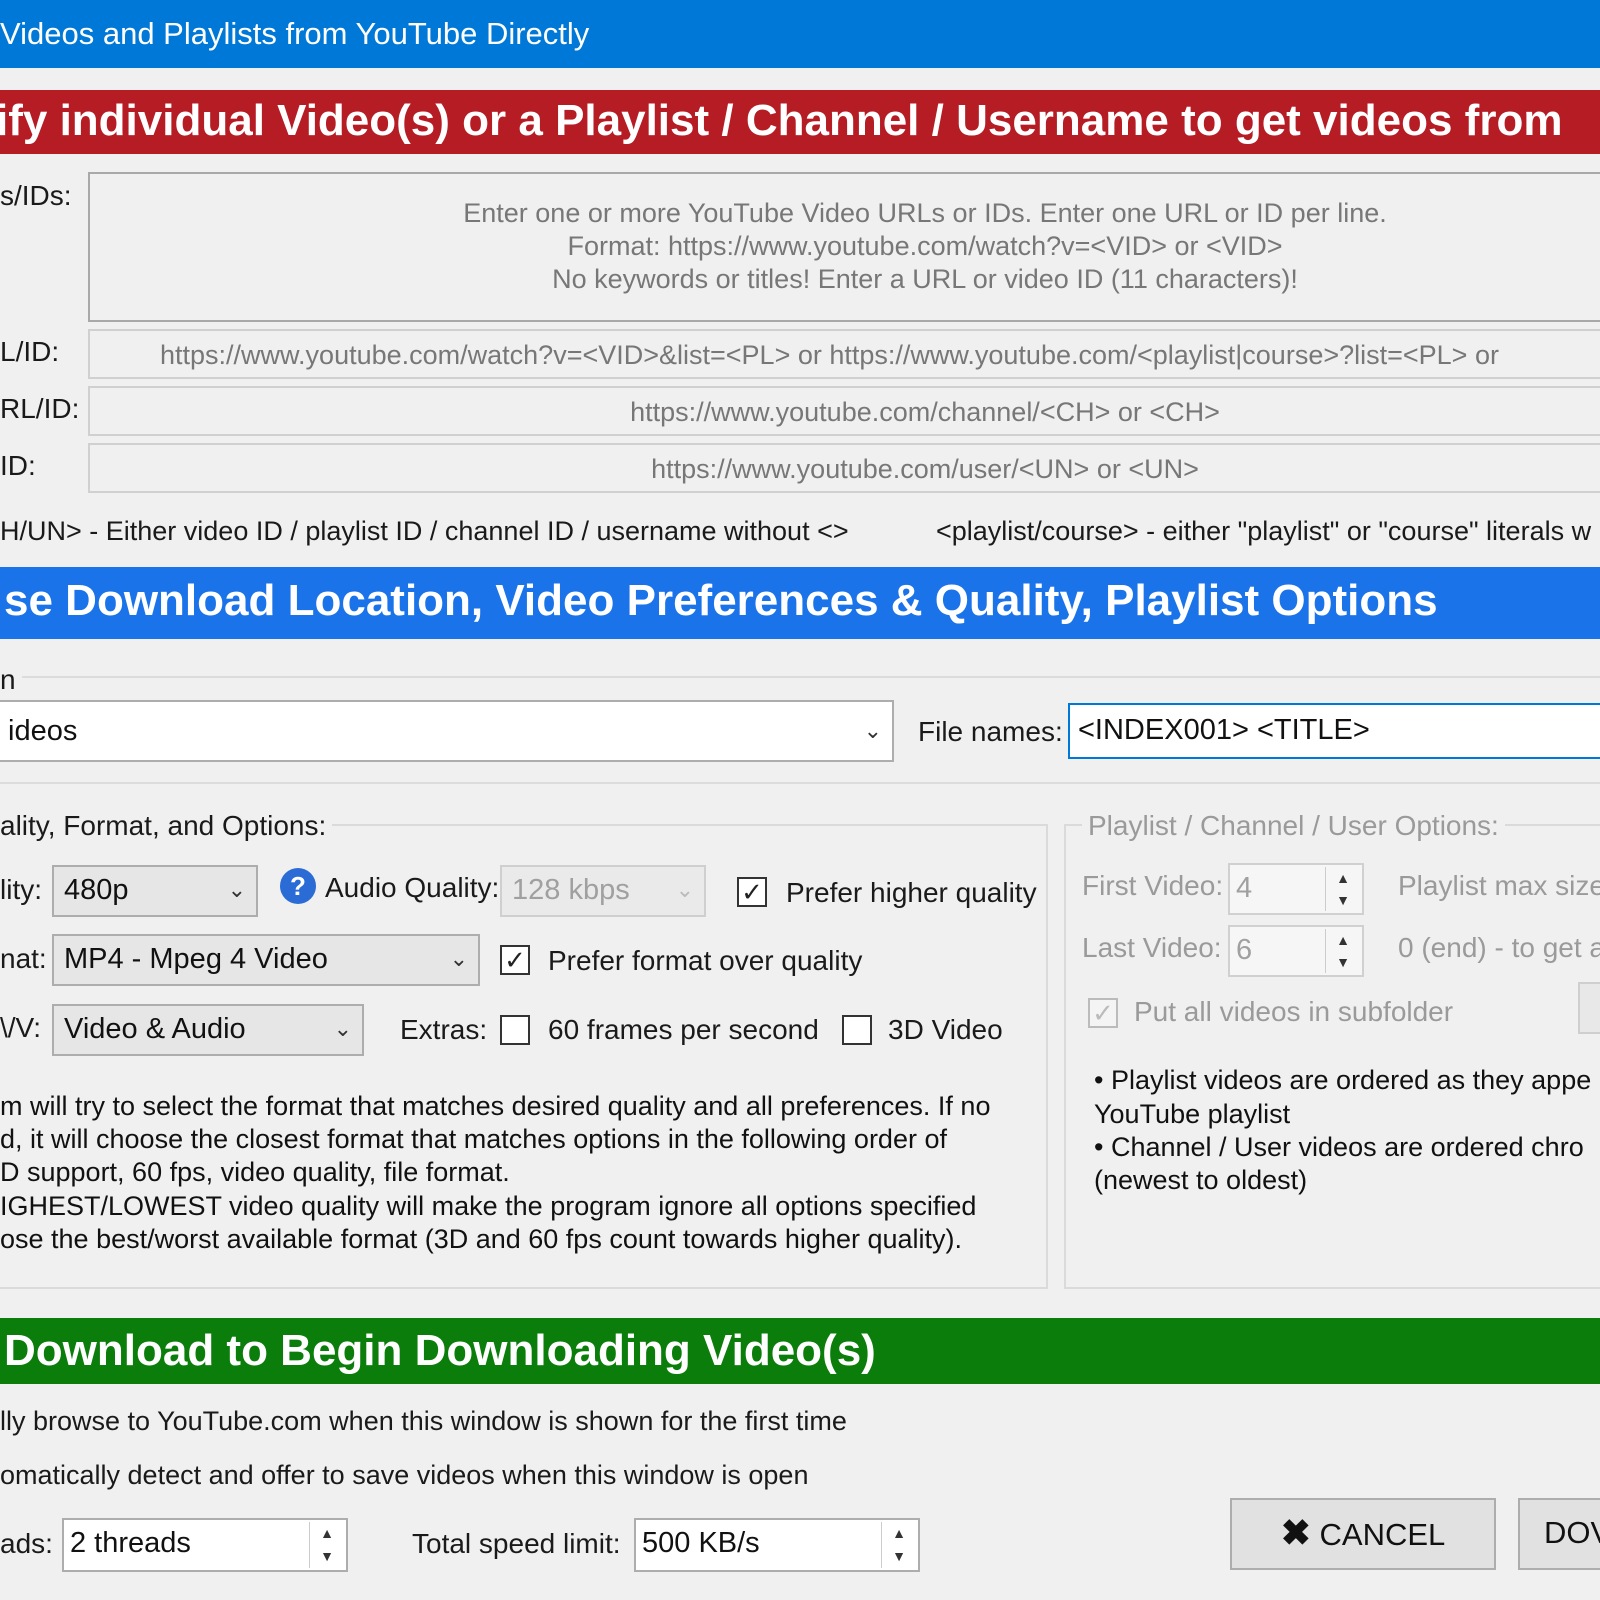  I want to click on download-location-value: ideos, so click(43, 731).